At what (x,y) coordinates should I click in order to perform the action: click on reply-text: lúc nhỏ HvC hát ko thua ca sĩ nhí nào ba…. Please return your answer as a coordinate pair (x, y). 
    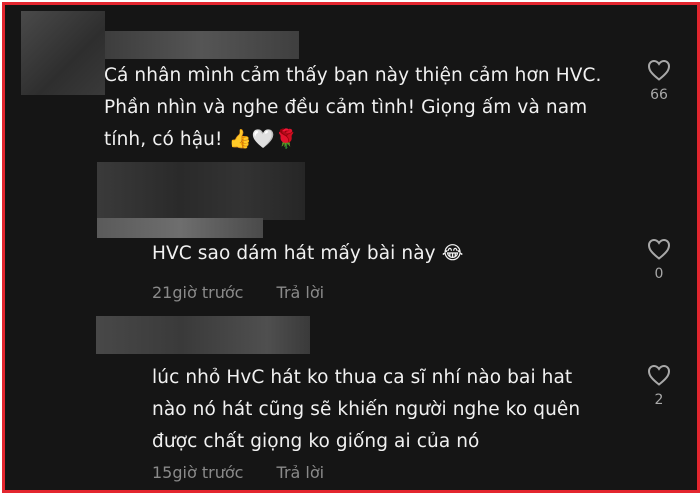
    Looking at the image, I should click on (366, 410).